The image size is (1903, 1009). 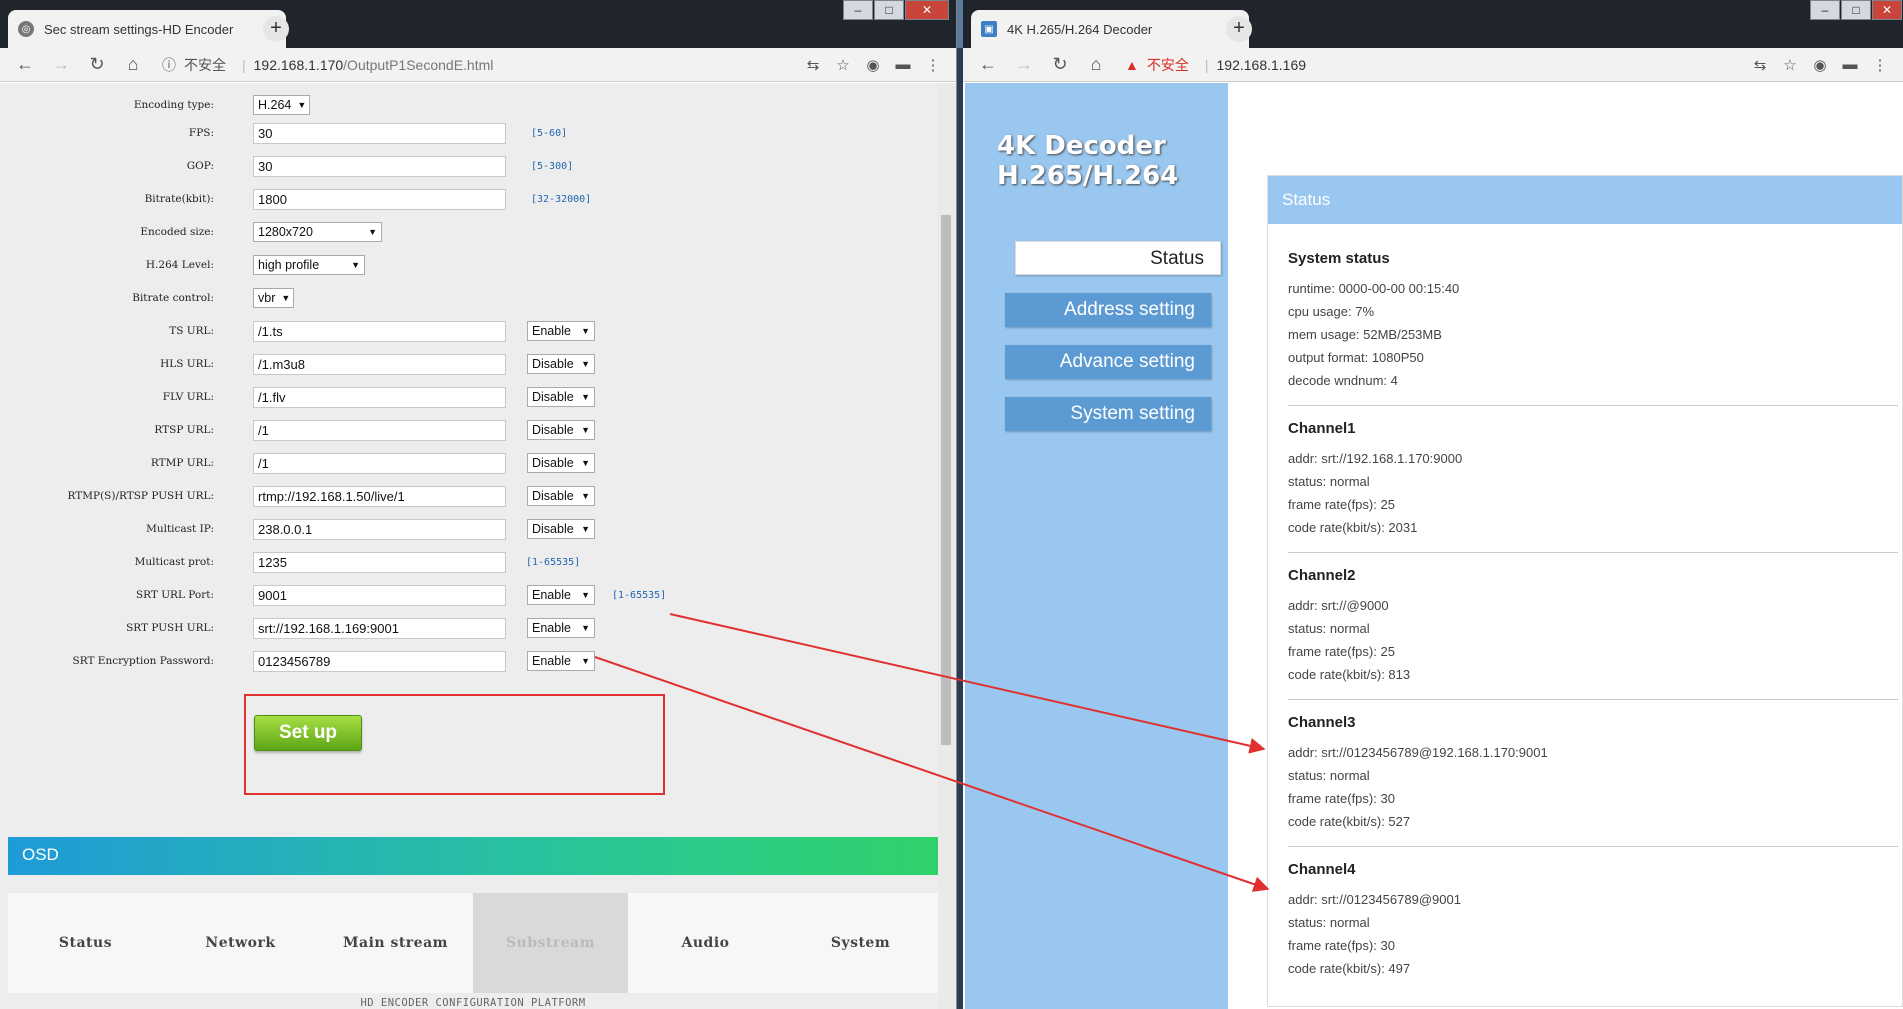 What do you see at coordinates (1108, 310) in the screenshot?
I see `menu-address-setting: Address setting` at bounding box center [1108, 310].